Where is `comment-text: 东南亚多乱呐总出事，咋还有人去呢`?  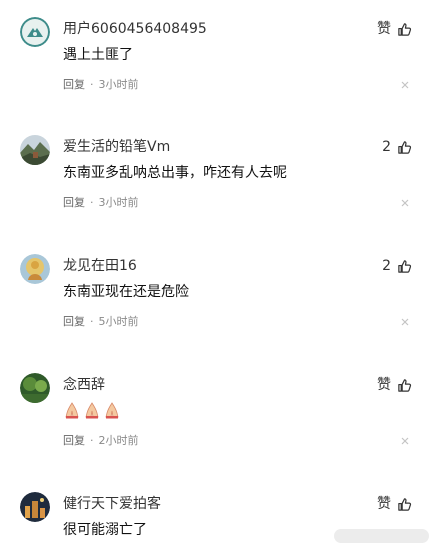
comment-text: 东南亚多乱呐总出事，咋还有人去呢 is located at coordinates (175, 173).